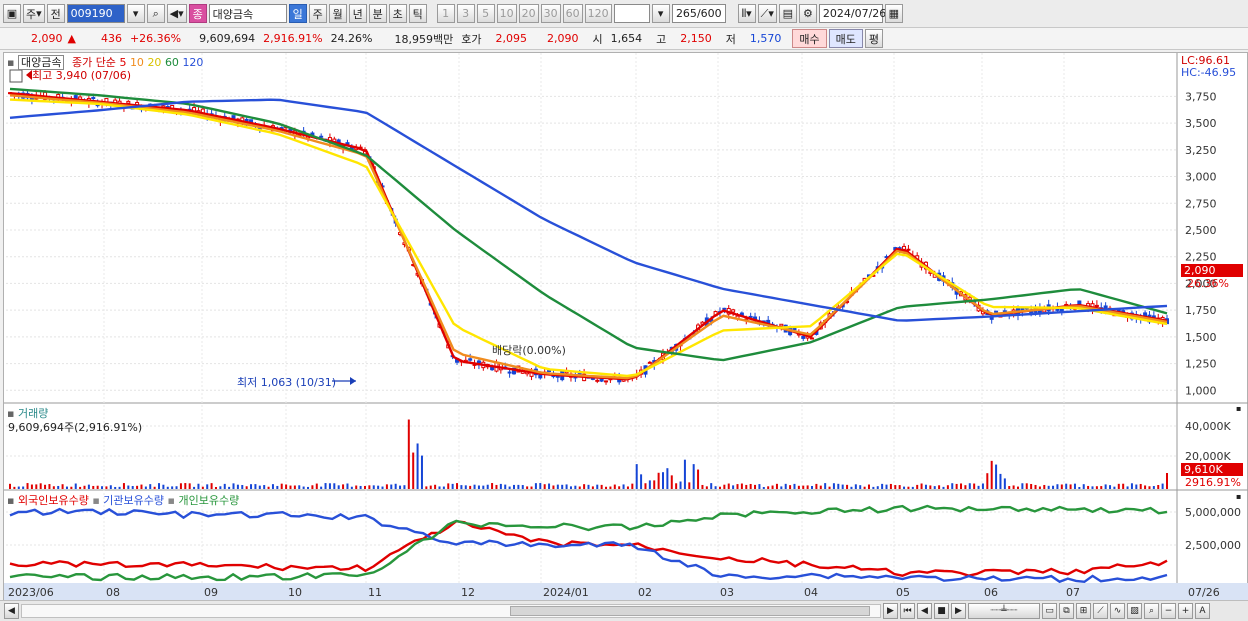 The image size is (1248, 621). I want to click on text-size-icon: A, so click(1202, 611).